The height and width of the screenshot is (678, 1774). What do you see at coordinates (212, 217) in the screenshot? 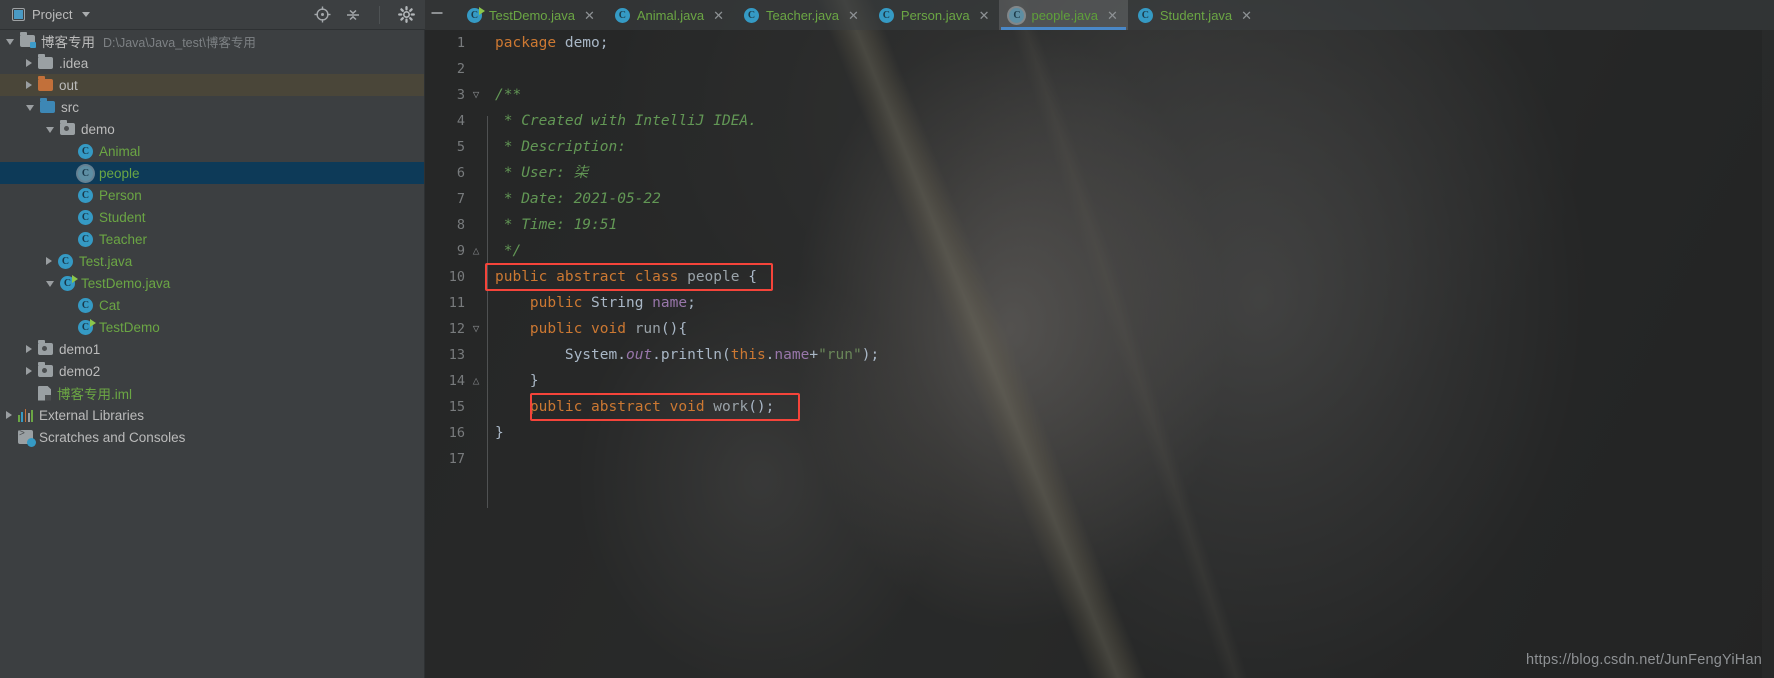
I see `tree-item-student: C Student` at bounding box center [212, 217].